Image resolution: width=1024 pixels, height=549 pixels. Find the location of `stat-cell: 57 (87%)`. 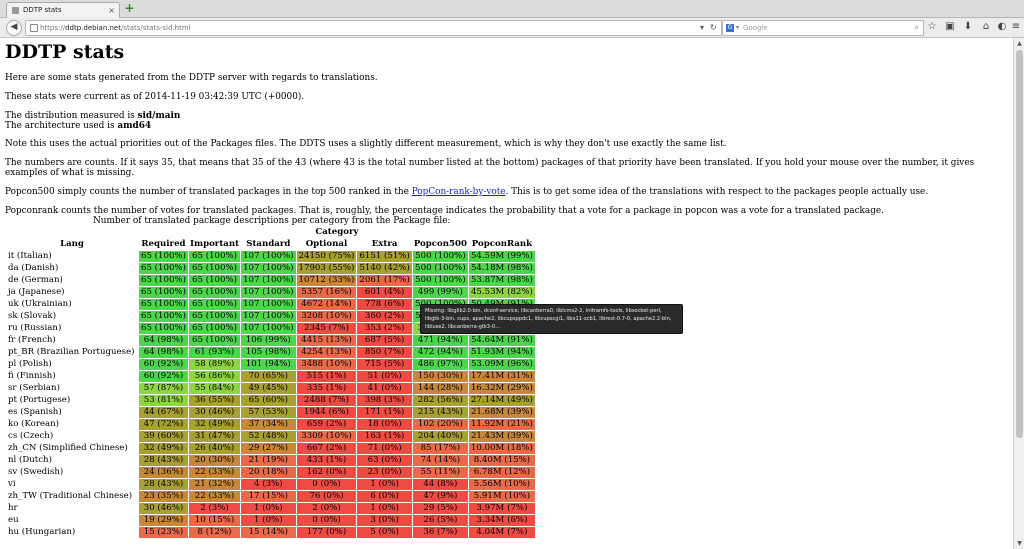

stat-cell: 57 (87%) is located at coordinates (163, 388).